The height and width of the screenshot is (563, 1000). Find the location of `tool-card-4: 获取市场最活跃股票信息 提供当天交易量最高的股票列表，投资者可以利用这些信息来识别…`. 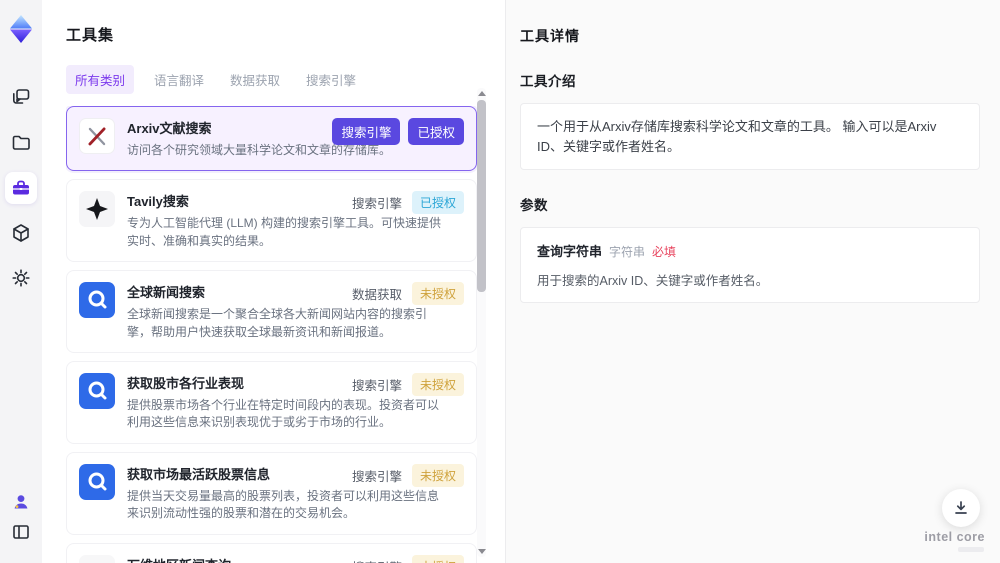

tool-card-4: 获取市场最活跃股票信息 提供当天交易量最高的股票列表，投资者可以利用这些信息来识别… is located at coordinates (271, 493).